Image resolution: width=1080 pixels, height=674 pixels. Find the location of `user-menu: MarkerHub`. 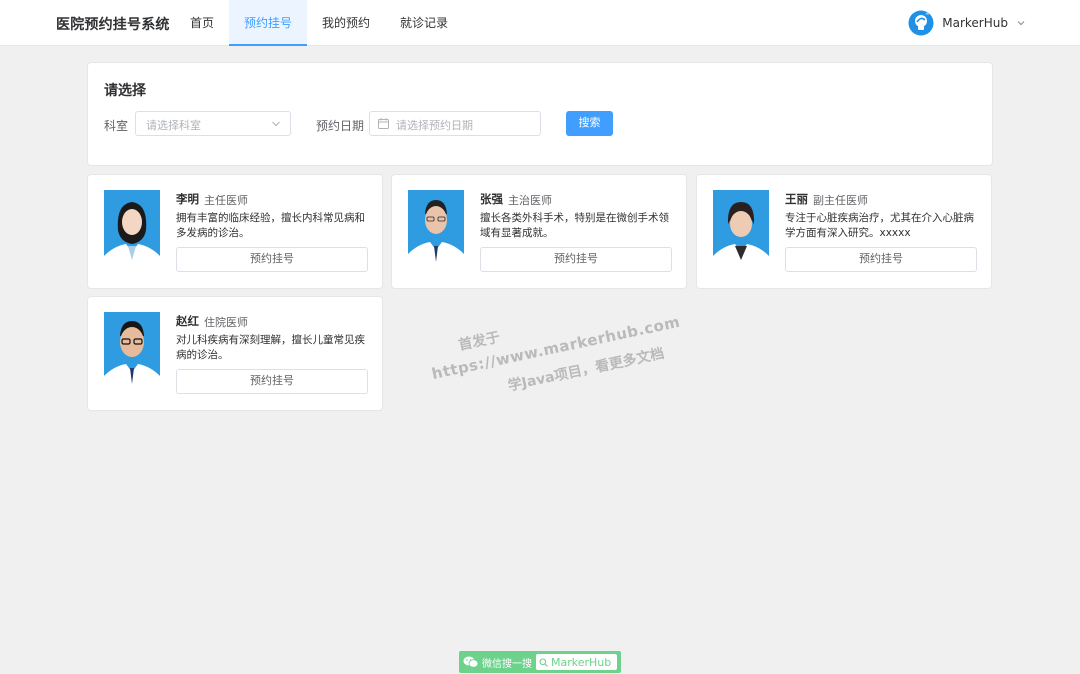

user-menu: MarkerHub is located at coordinates (967, 23).